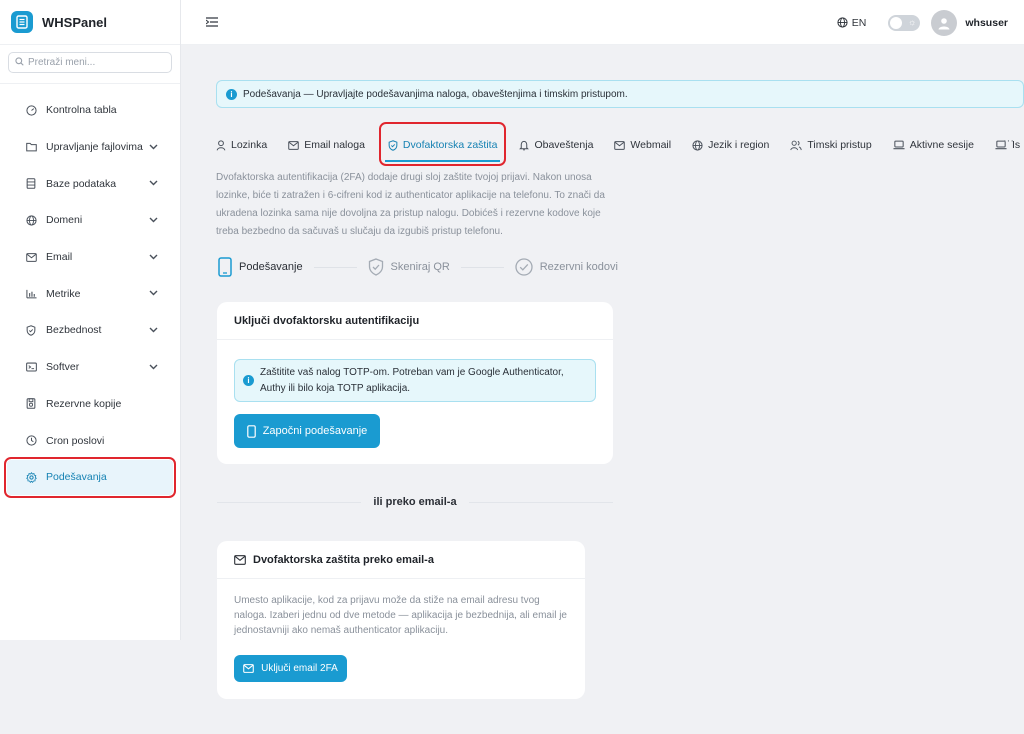 This screenshot has height=734, width=1024. I want to click on tab-aktivne-sesije: Aktivne sesije, so click(933, 145).